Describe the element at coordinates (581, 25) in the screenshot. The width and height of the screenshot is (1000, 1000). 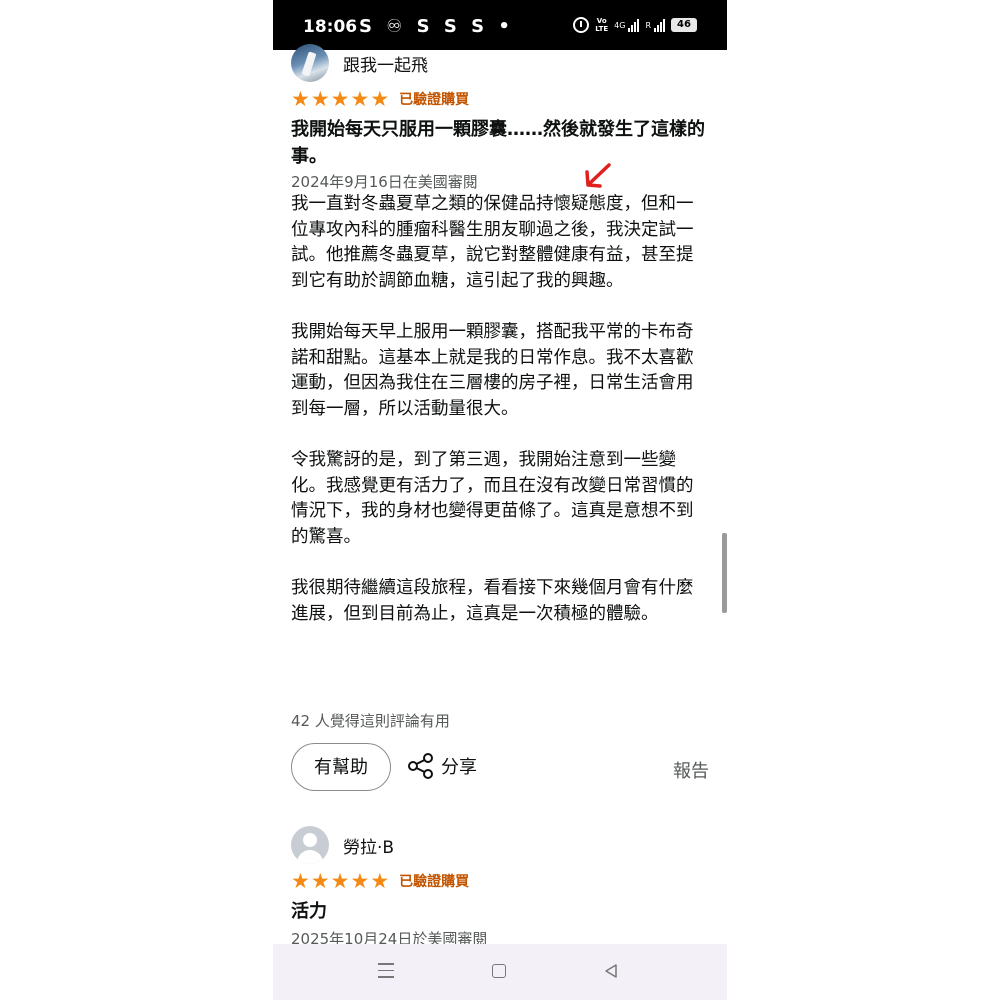
I see `alarm-icon` at that location.